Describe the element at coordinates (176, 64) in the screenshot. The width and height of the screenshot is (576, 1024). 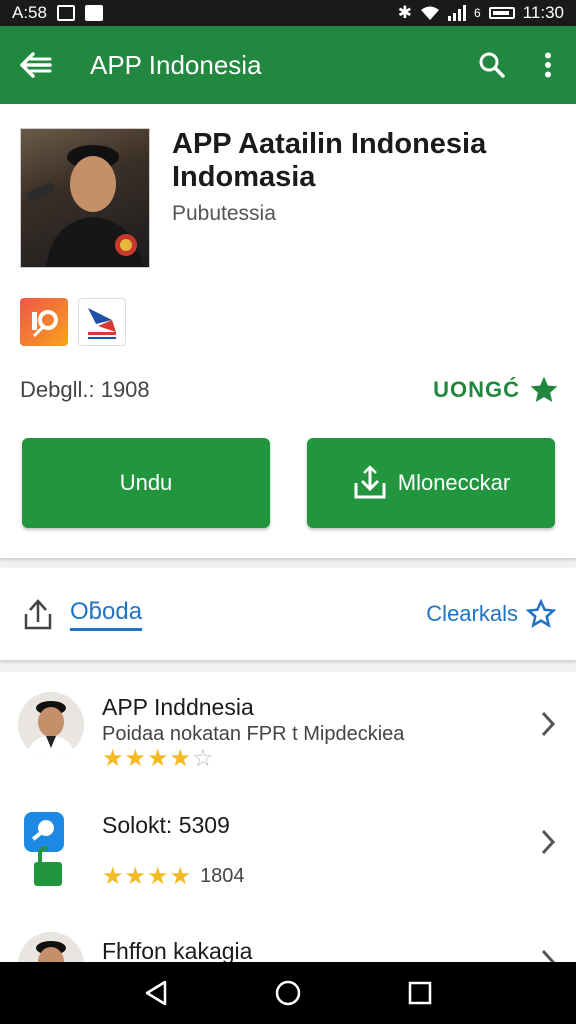
I see `app-bar-title: APP Indonesia` at that location.